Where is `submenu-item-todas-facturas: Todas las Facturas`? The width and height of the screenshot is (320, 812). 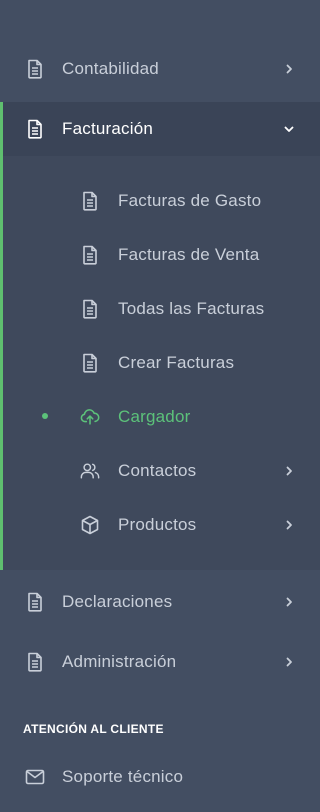
submenu-item-todas-facturas: Todas las Facturas is located at coordinates (160, 309).